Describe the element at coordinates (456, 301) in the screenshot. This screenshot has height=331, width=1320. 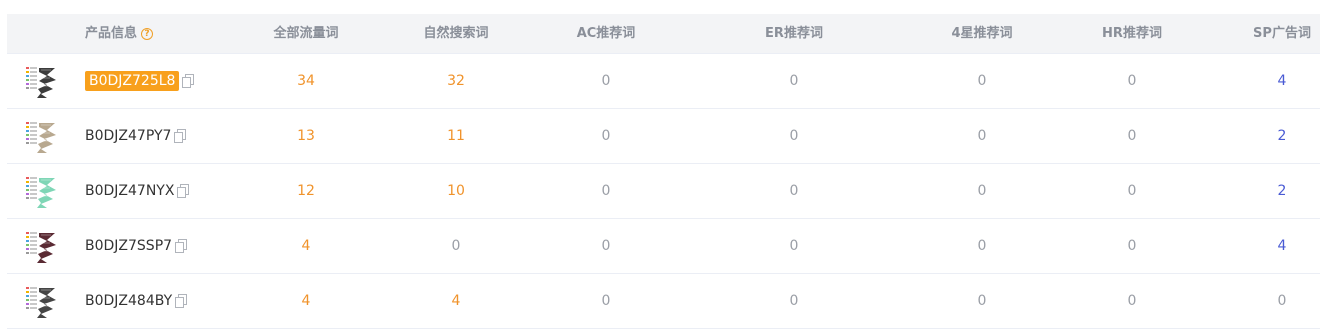
I see `organic-count: 4` at that location.